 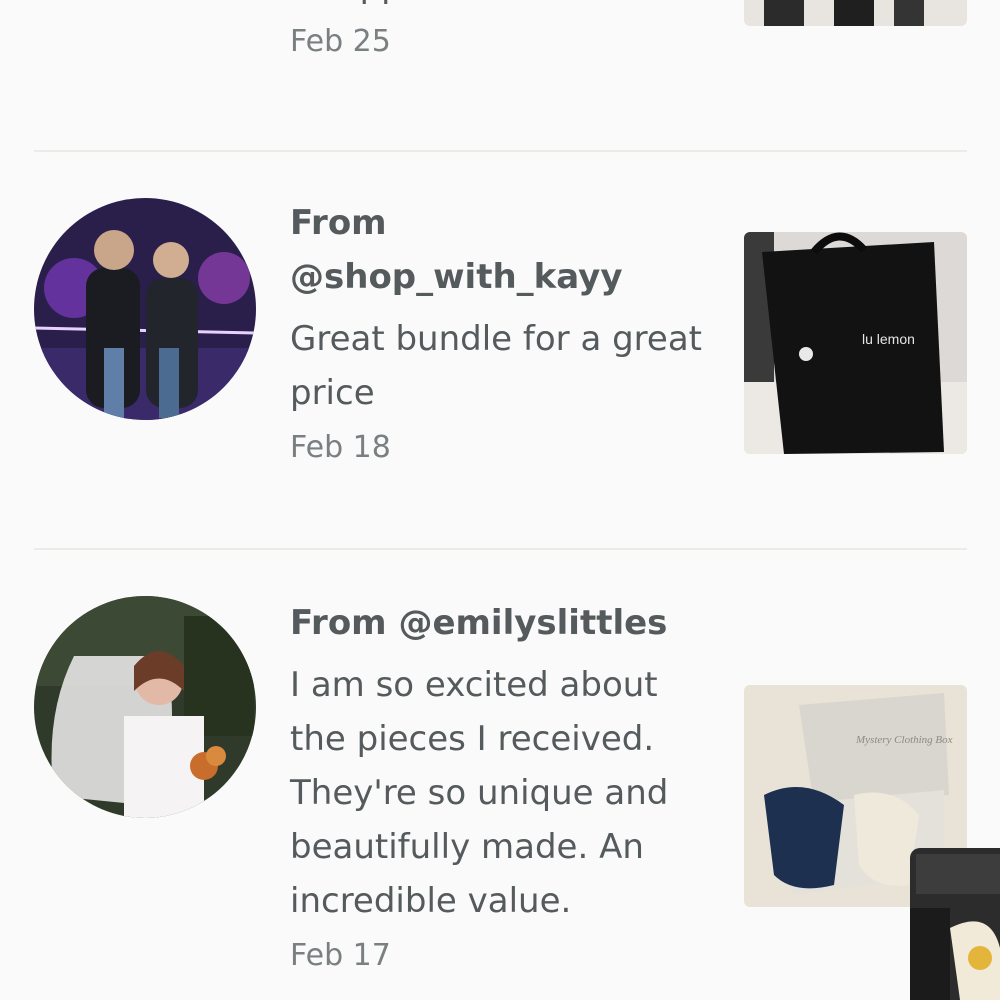 What do you see at coordinates (340, 447) in the screenshot?
I see `review-date: Feb 18` at bounding box center [340, 447].